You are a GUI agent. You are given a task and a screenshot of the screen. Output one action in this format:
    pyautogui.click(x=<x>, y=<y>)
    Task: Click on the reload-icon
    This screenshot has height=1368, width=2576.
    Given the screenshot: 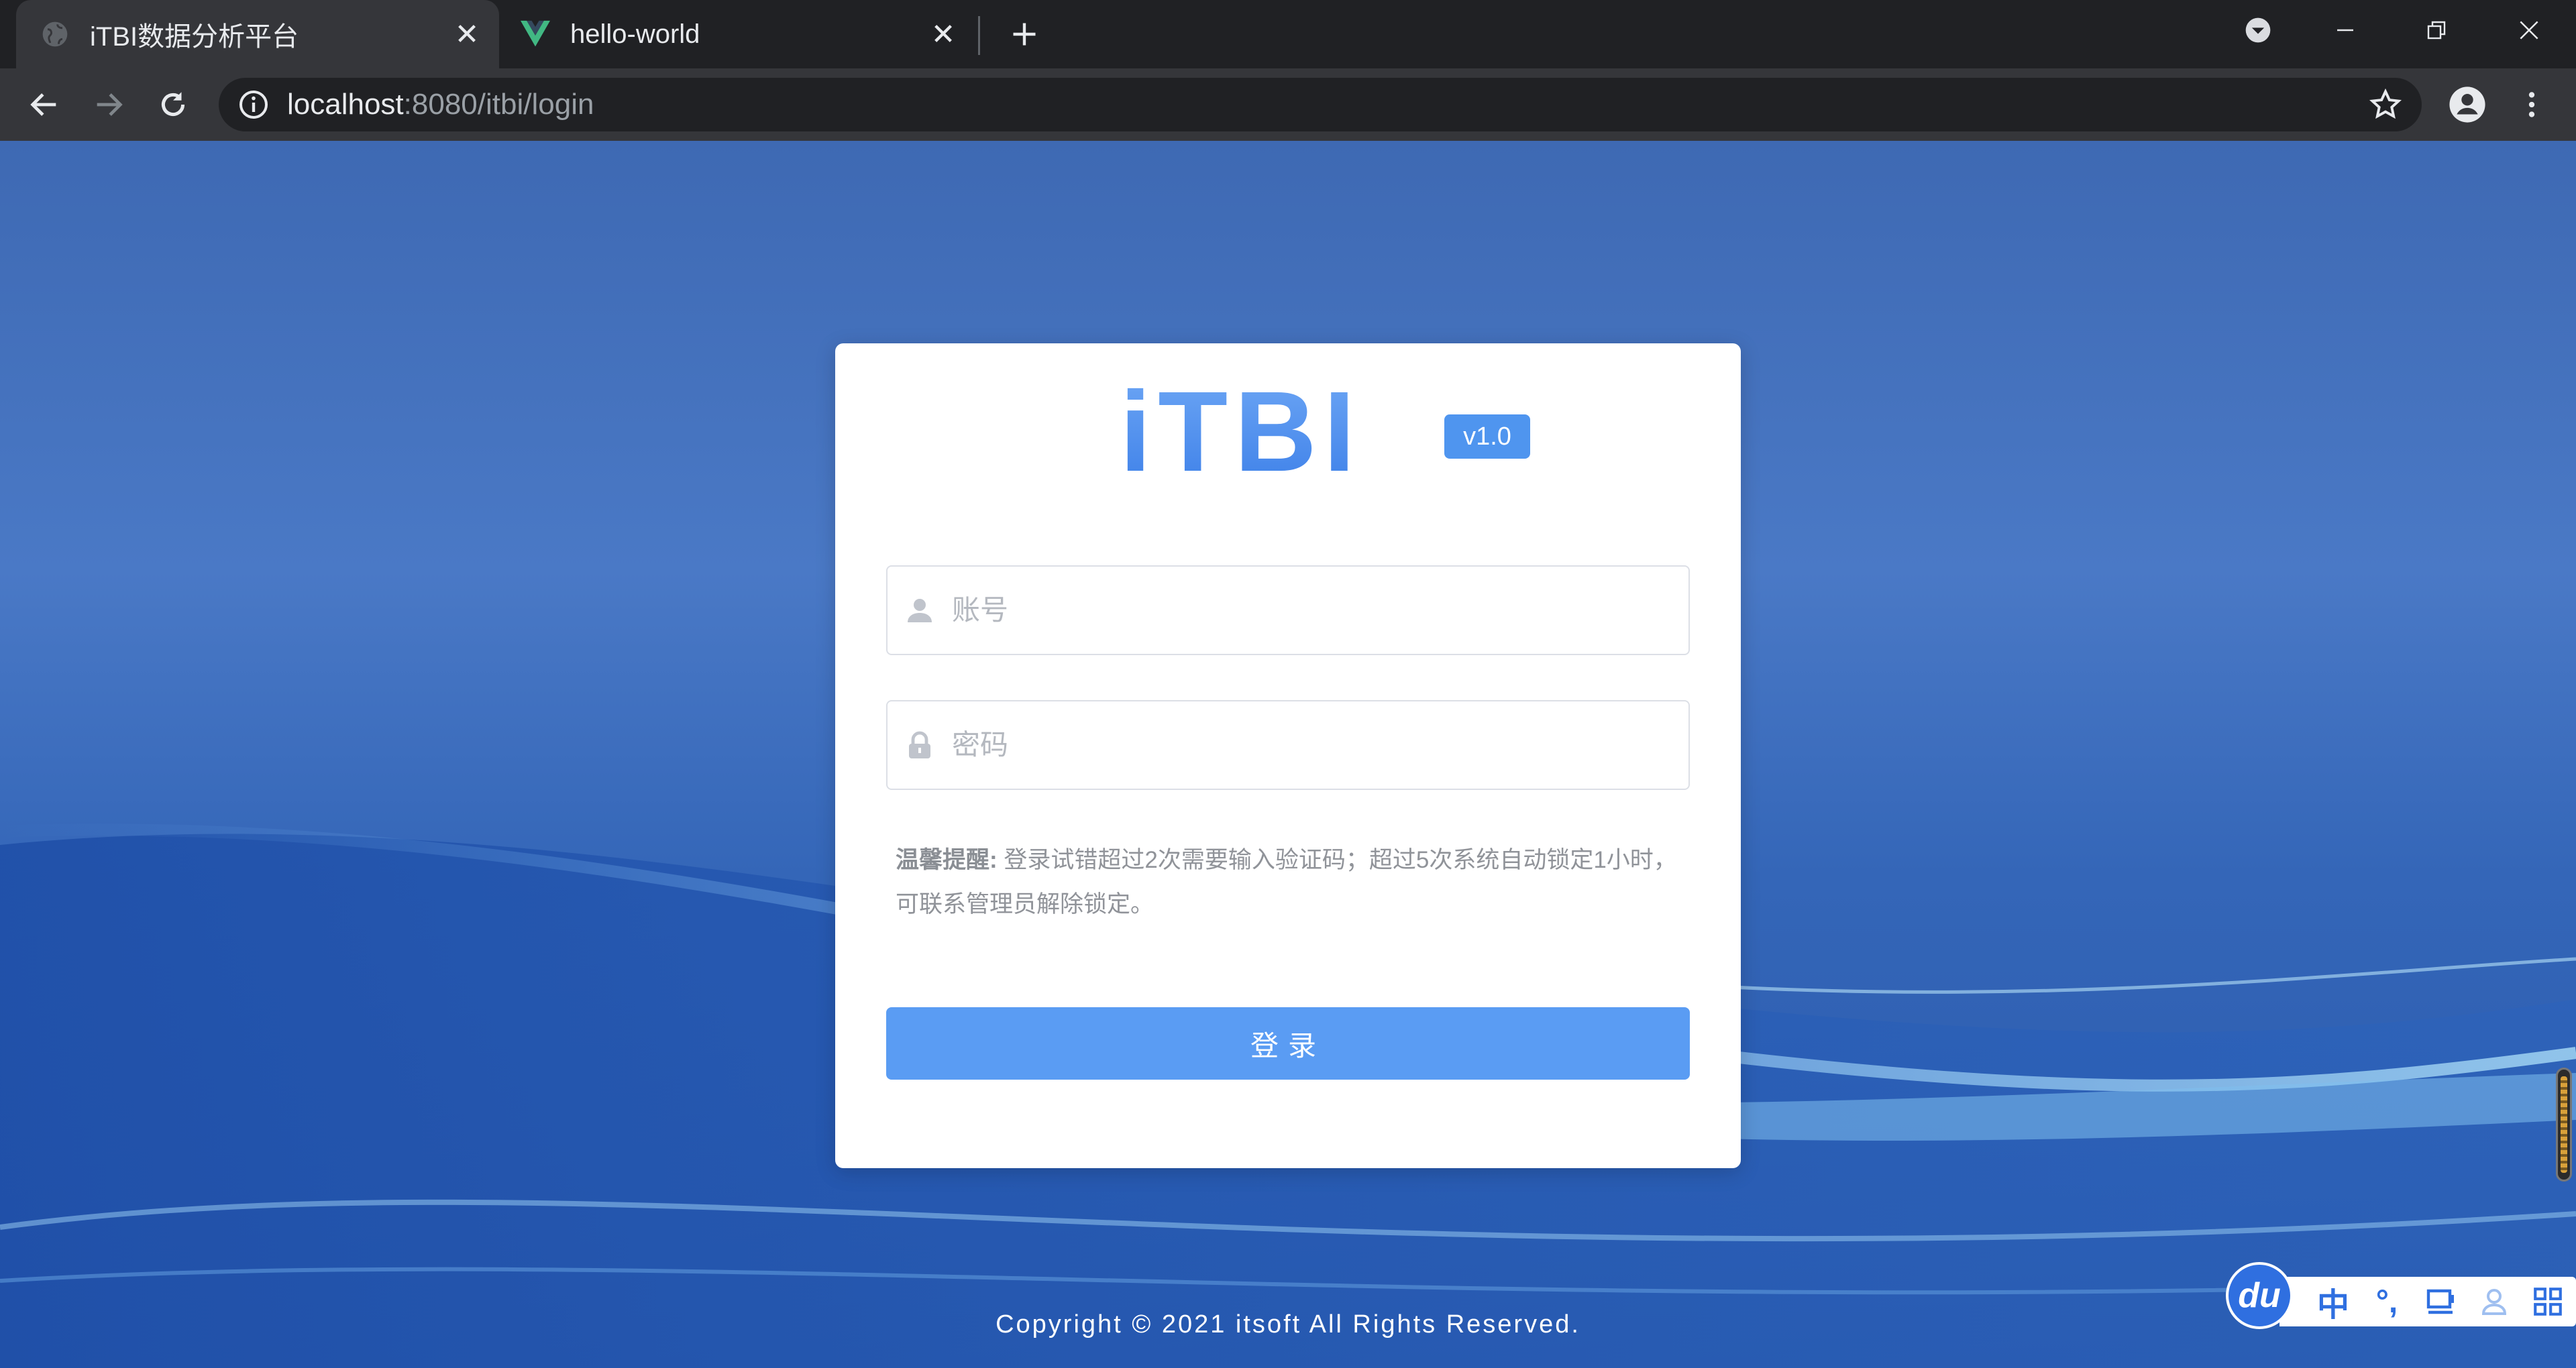 What is the action you would take?
    pyautogui.click(x=173, y=104)
    